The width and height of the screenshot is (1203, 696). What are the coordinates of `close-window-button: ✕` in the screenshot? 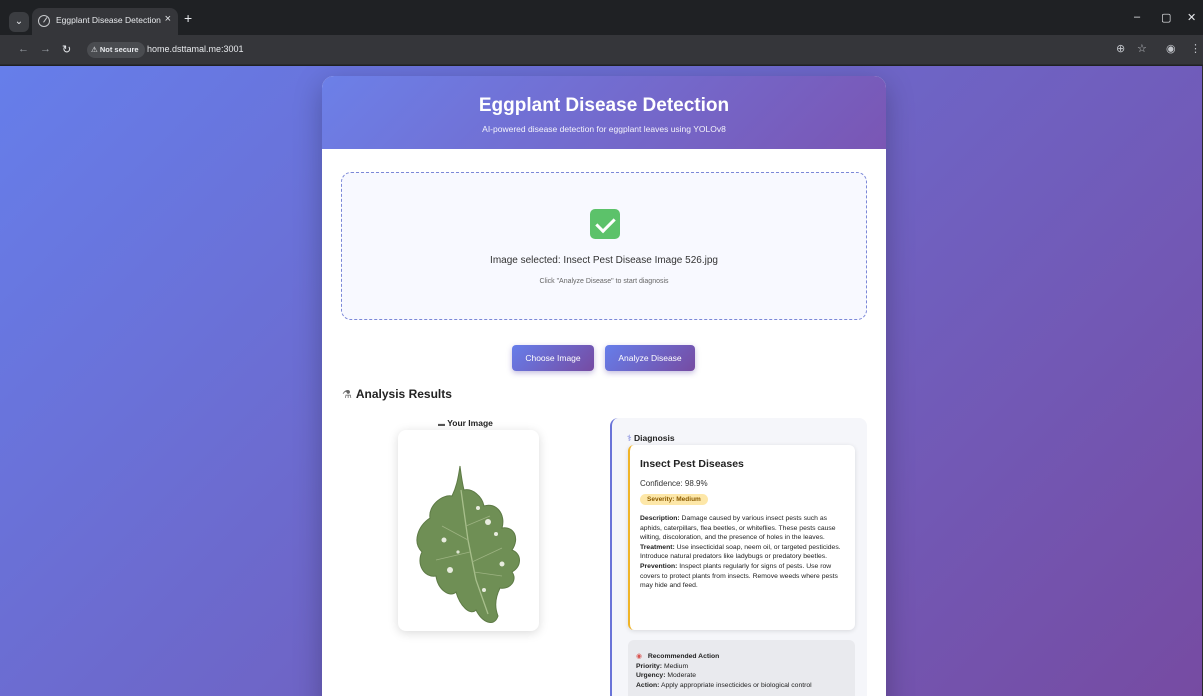 It's located at (1191, 17).